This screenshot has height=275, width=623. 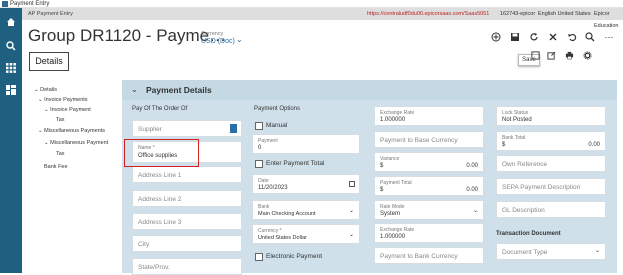 What do you see at coordinates (50, 14) in the screenshot?
I see `app-name: AP Payment Entry` at bounding box center [50, 14].